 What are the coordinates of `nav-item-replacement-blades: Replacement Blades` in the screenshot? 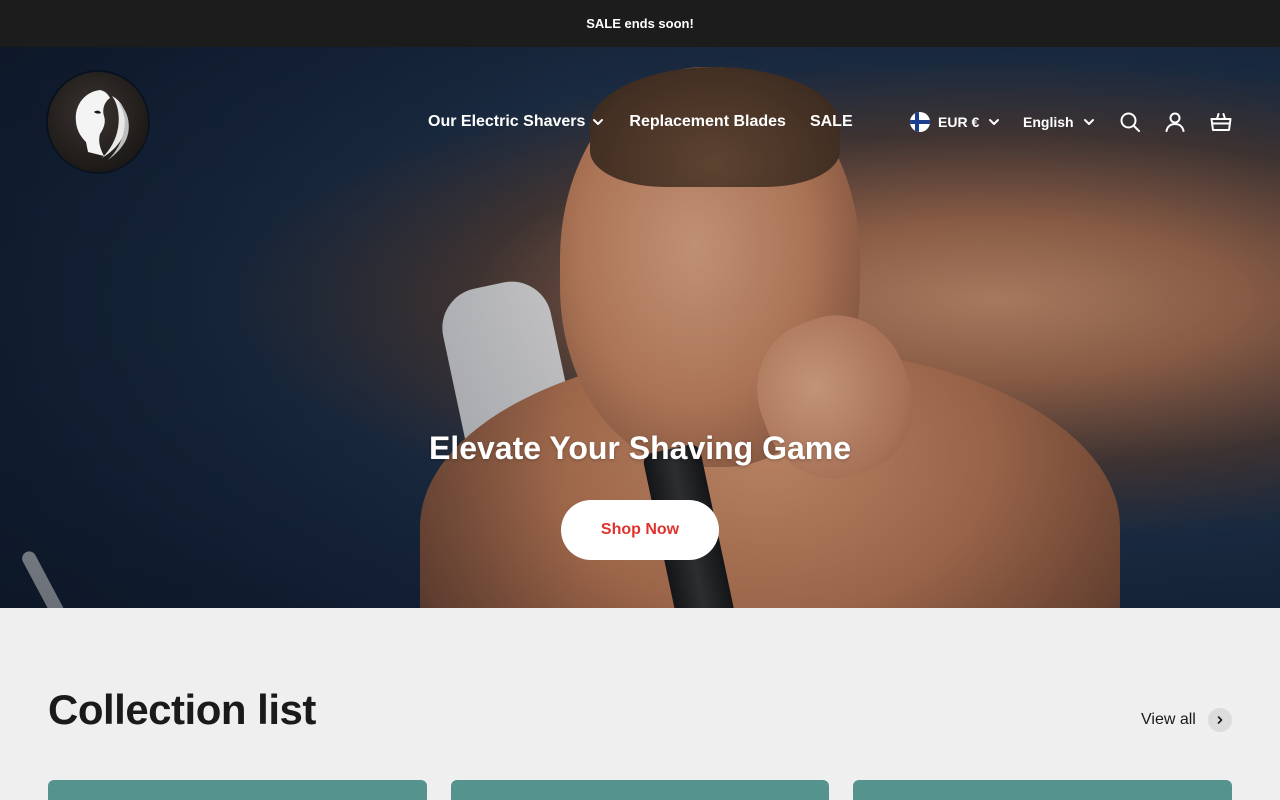 It's located at (707, 122).